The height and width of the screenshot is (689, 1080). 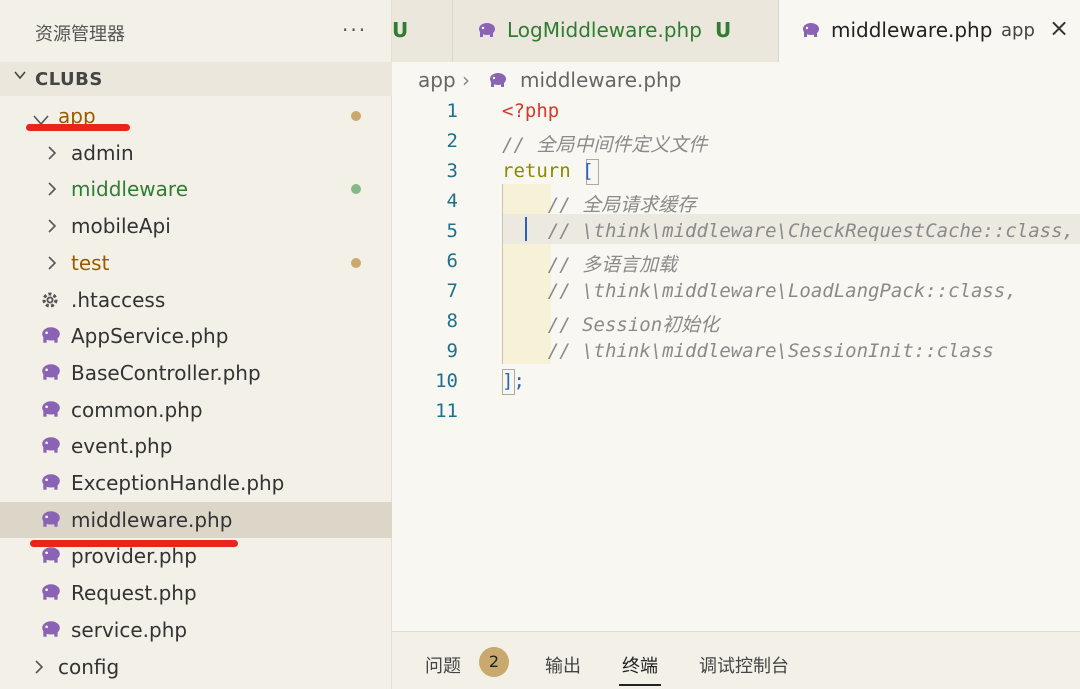 I want to click on breadcrumb: app › middleware.php, so click(x=736, y=79).